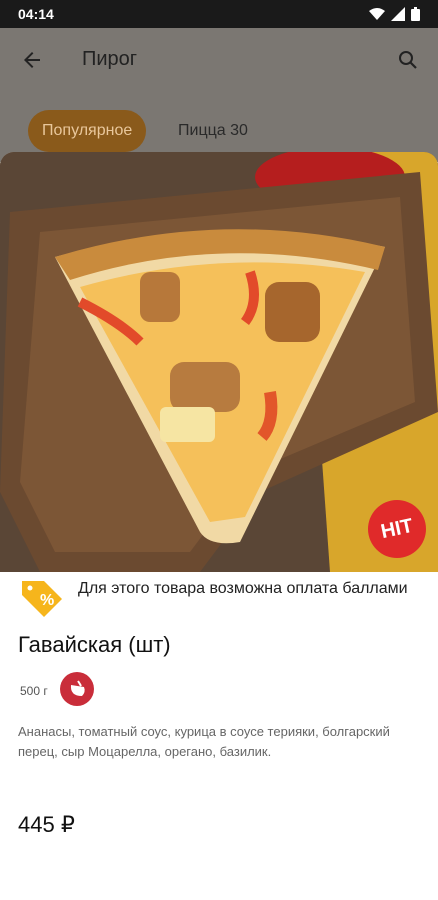 This screenshot has width=438, height=900. I want to click on page-title: Пирог, so click(110, 59).